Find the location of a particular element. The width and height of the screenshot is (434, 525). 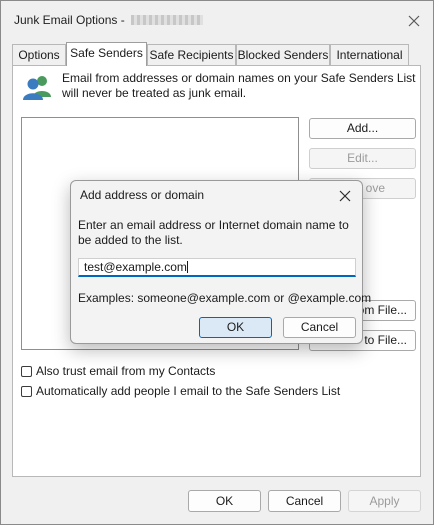

tab-safe-senders: Safe Senders is located at coordinates (106, 54).